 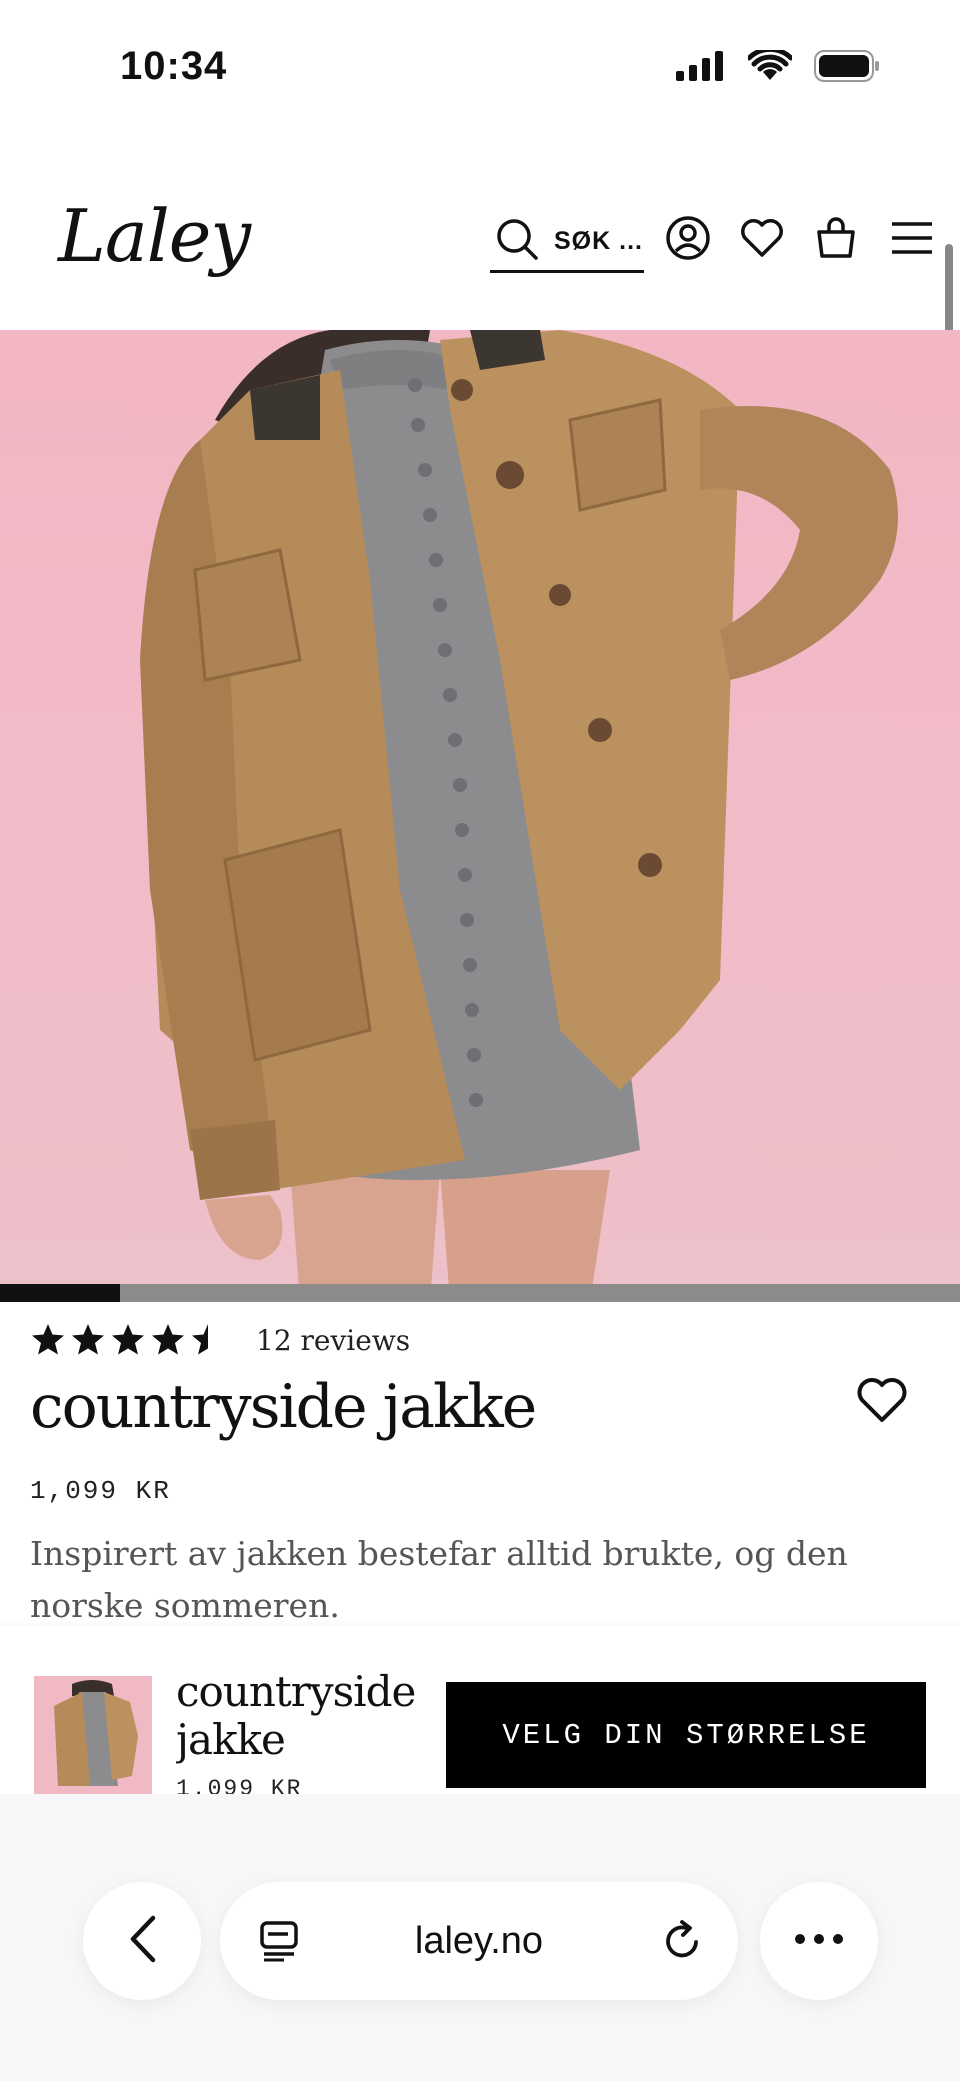 I want to click on sticky-title-line-2: jakke, so click(x=231, y=1739).